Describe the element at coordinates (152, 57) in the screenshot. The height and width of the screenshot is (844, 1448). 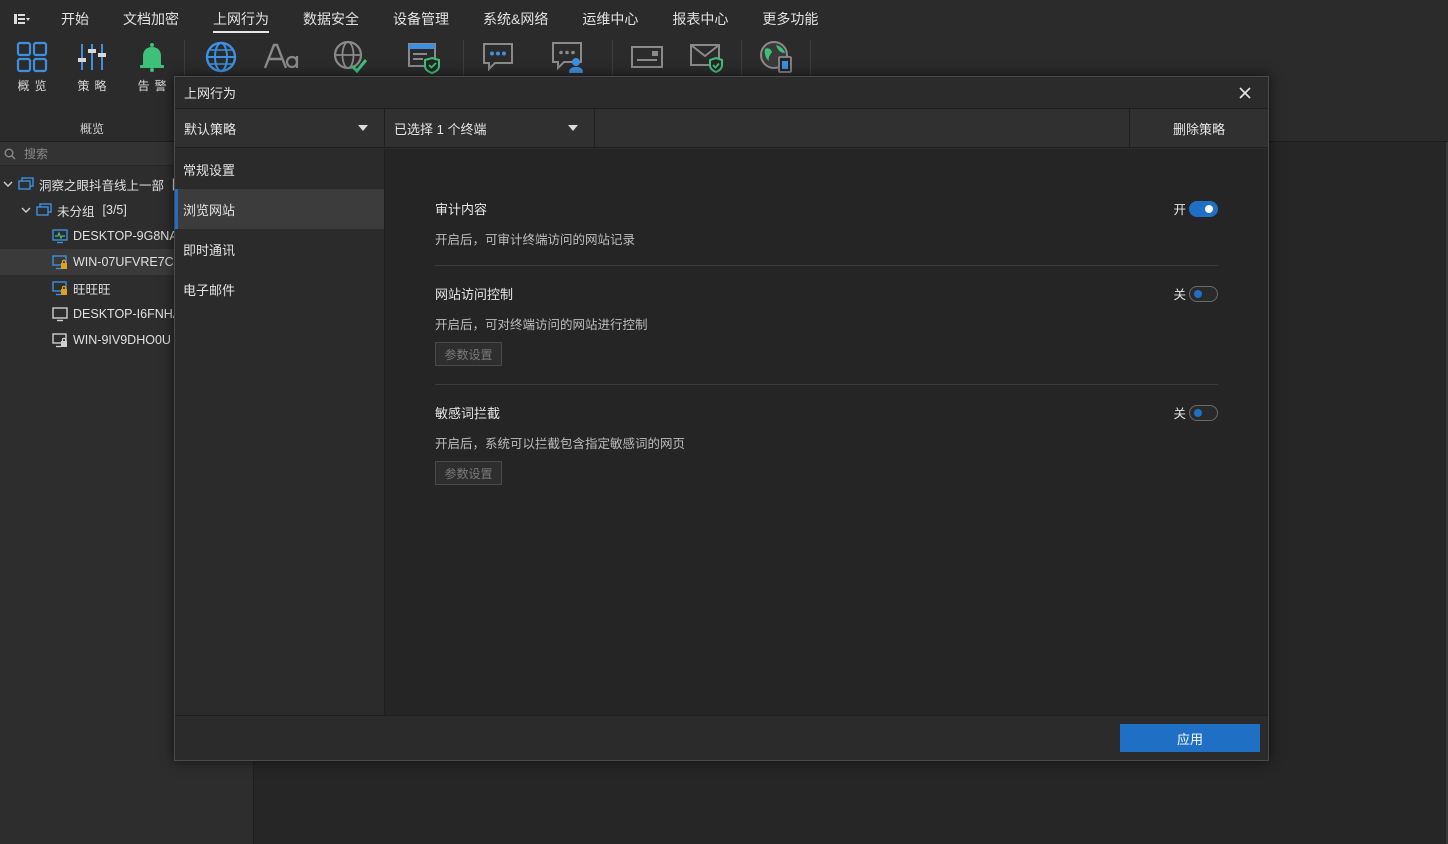
I see `alarm-bell-icon` at that location.